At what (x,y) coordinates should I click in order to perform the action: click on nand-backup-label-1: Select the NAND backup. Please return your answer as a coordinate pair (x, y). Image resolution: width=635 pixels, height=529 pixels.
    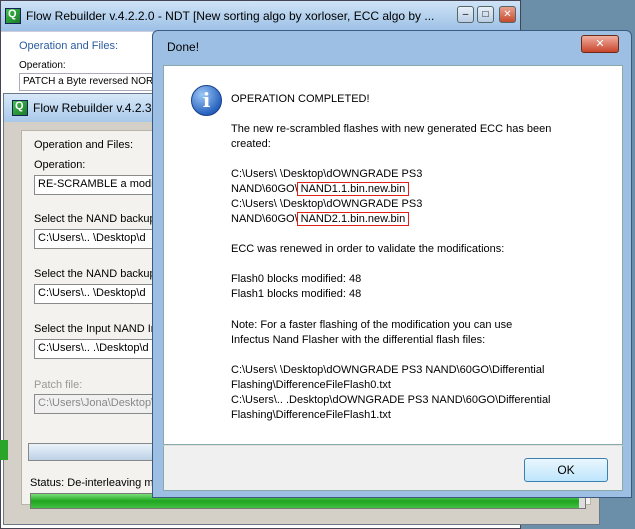
    Looking at the image, I should click on (95, 219).